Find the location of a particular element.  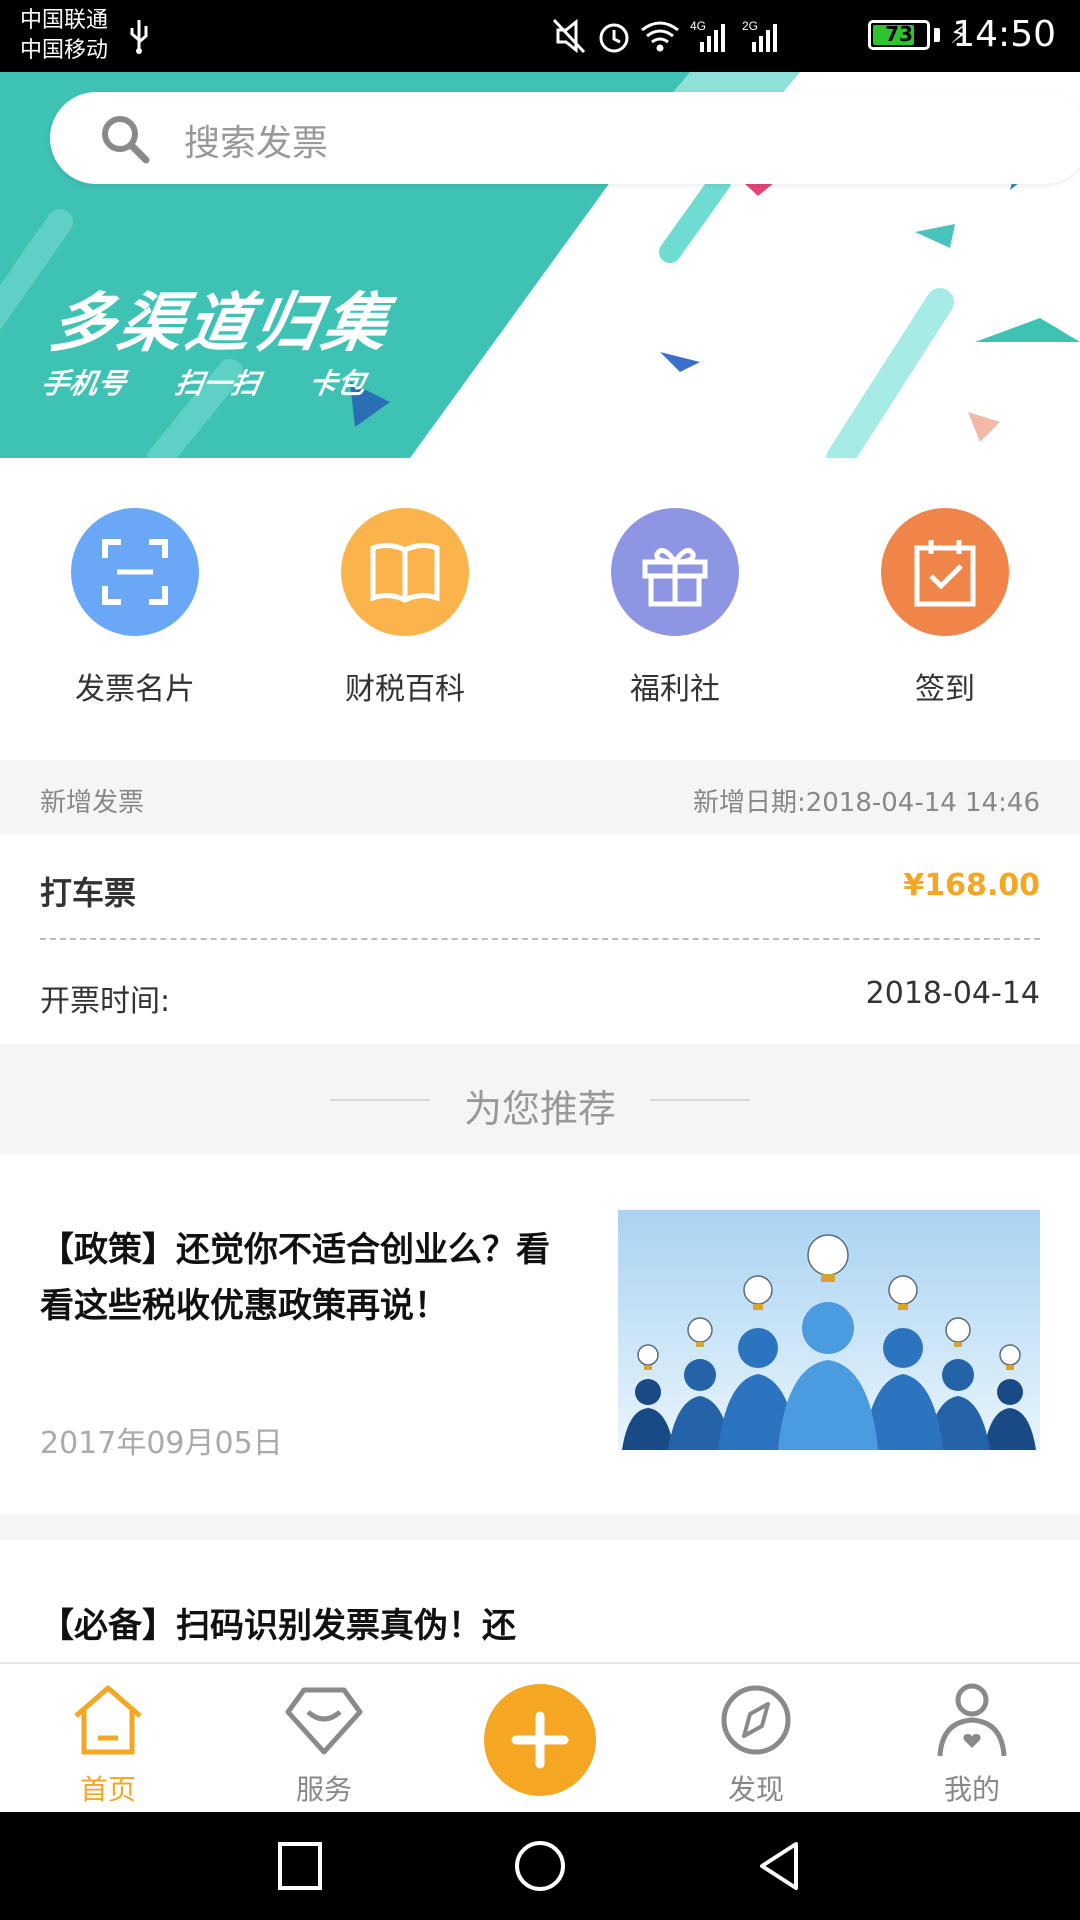

lightbulb-people-image is located at coordinates (829, 1330).